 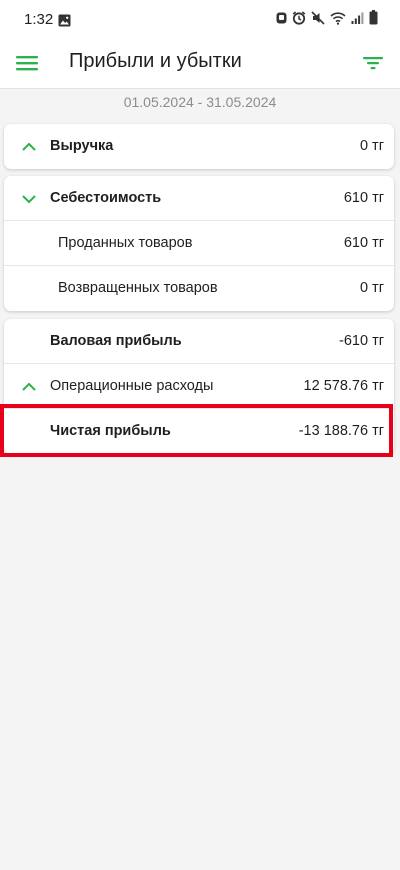 I want to click on operating-expenses-row: Операционные расходы 12 578.76 тг, so click(x=199, y=386).